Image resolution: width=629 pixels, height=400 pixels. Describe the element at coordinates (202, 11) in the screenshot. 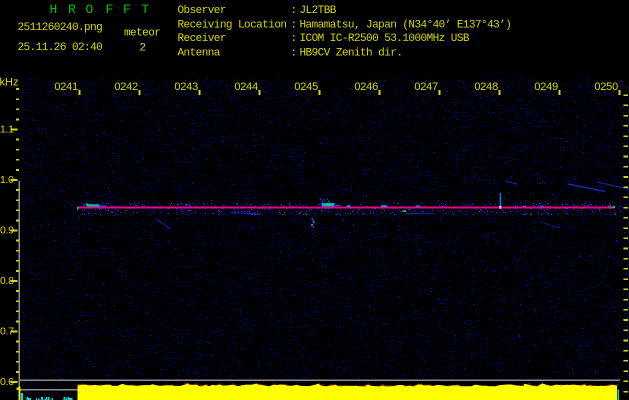

I see `svg-text: Observer` at that location.